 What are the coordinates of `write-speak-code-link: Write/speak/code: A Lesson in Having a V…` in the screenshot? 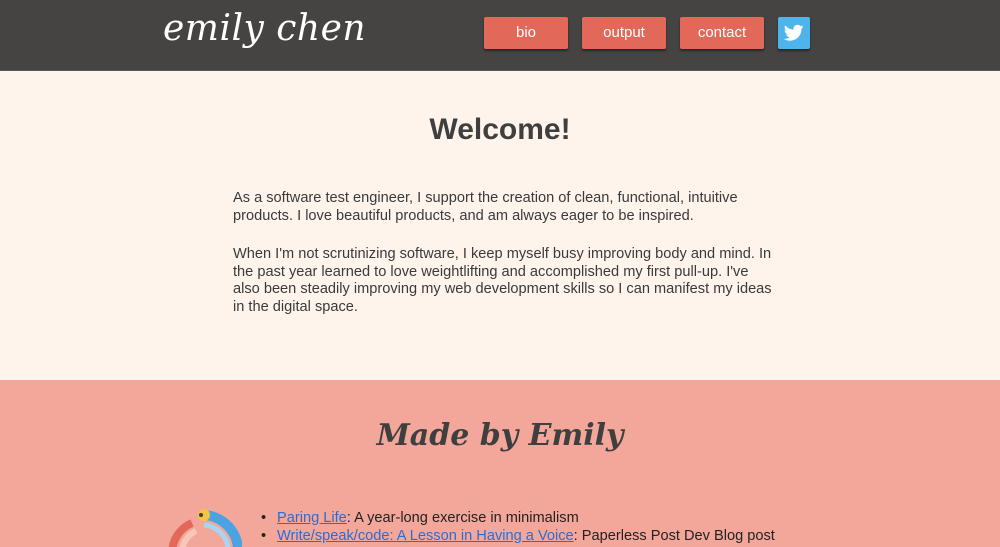 It's located at (425, 536).